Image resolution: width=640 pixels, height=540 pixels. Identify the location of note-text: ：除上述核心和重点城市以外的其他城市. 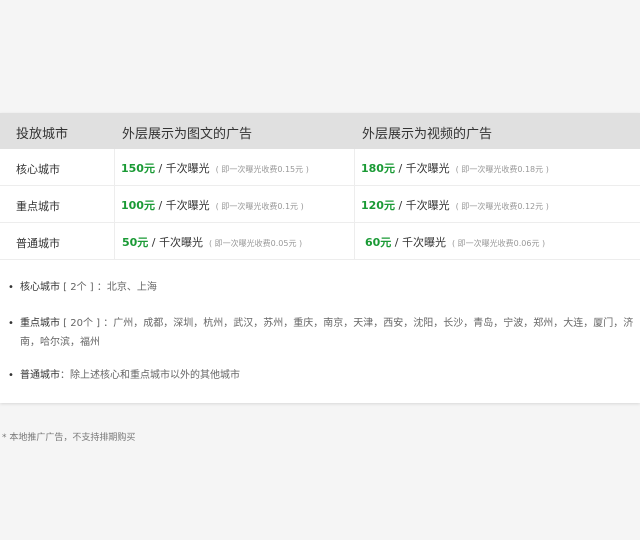
(150, 375).